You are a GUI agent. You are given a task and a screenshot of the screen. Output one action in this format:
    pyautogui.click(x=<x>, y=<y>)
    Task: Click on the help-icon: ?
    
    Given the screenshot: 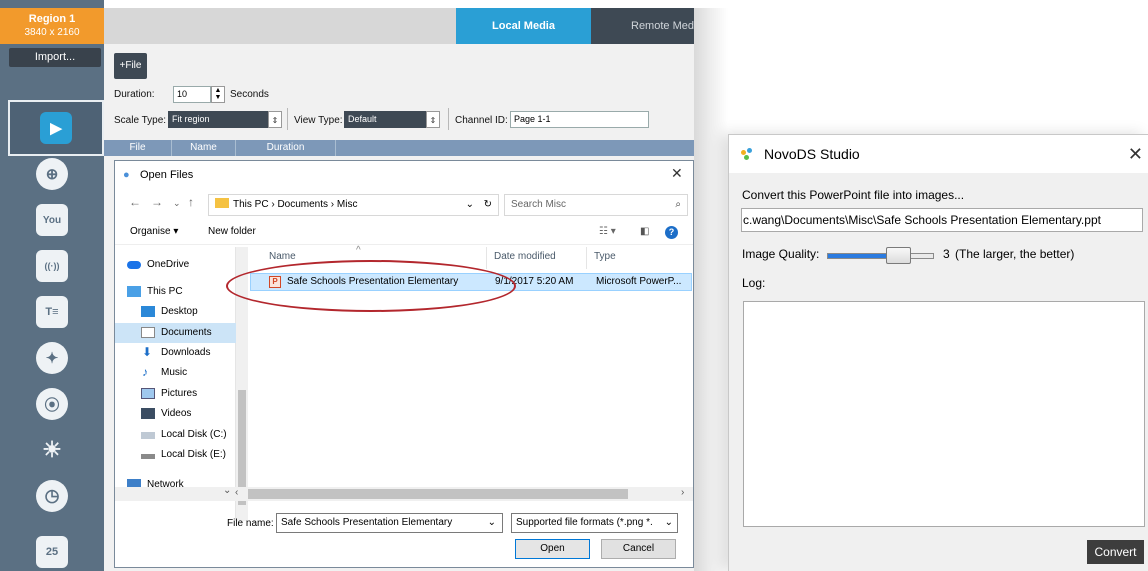 What is the action you would take?
    pyautogui.click(x=671, y=232)
    